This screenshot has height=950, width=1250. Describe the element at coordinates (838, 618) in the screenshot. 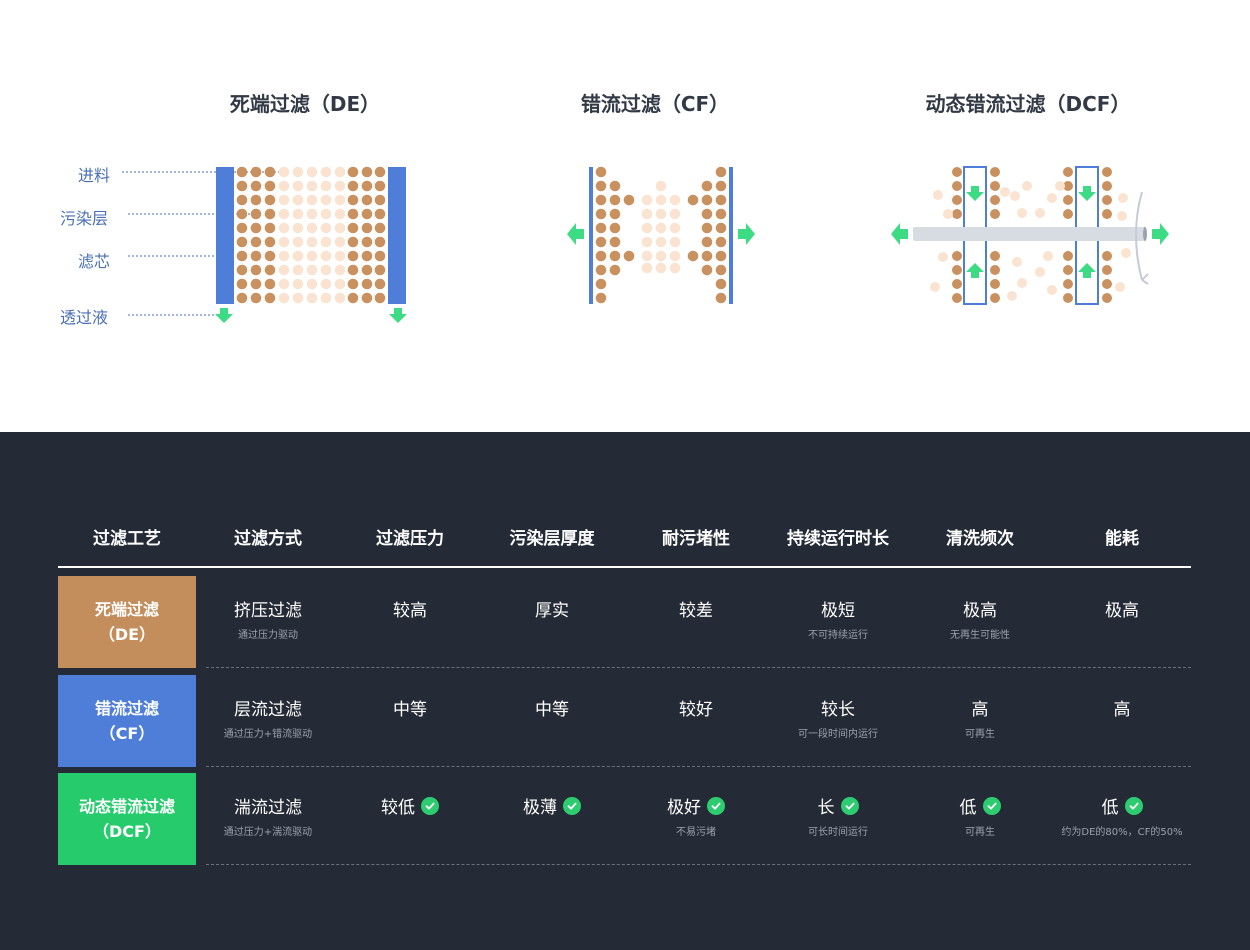

I see `table-cell: 极短 不可持续运行` at that location.